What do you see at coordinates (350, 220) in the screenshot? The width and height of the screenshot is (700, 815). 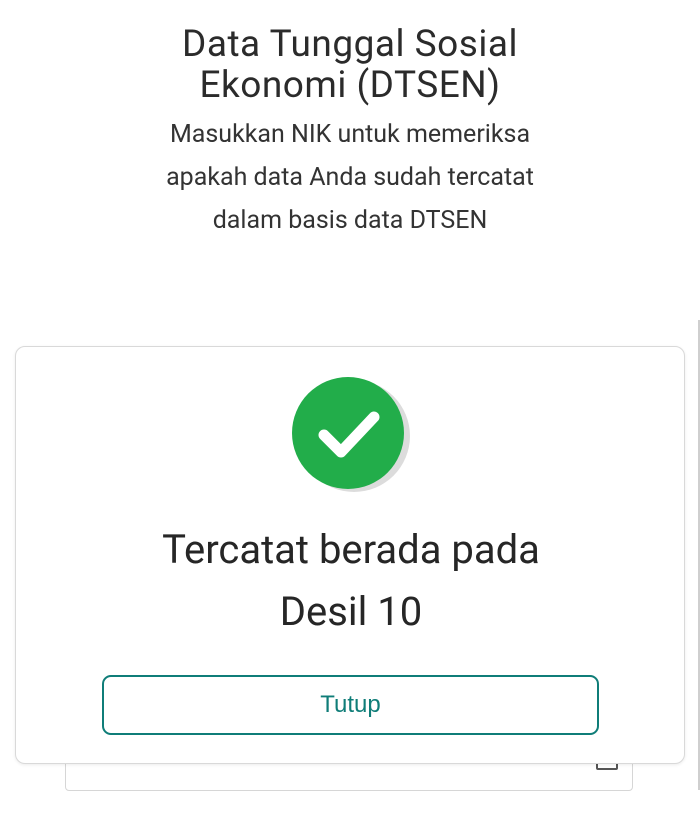 I see `page-subtitle-line3: dalam basis data DTSEN` at bounding box center [350, 220].